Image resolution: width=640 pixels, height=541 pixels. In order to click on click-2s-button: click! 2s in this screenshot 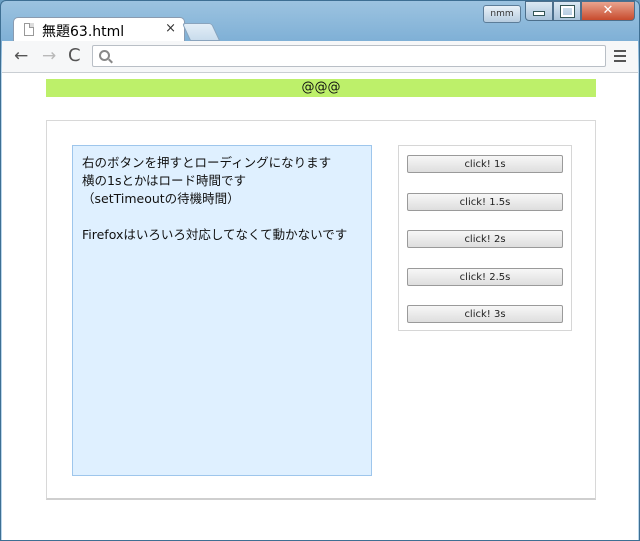, I will do `click(485, 239)`.